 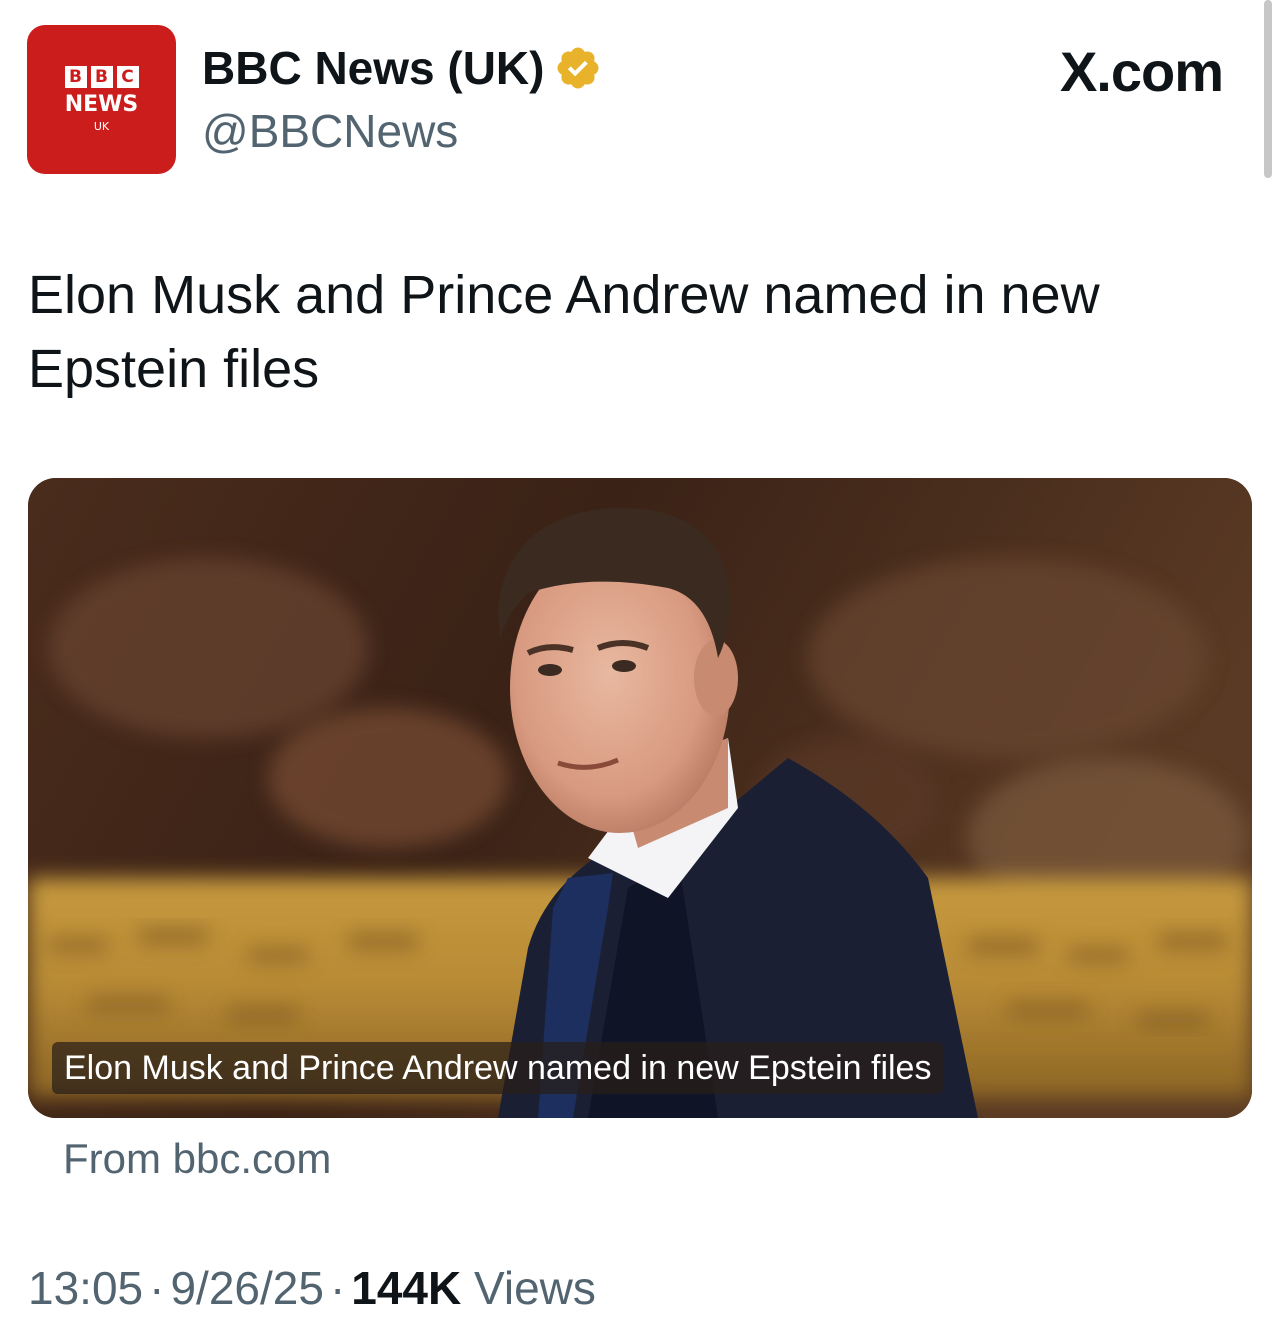 What do you see at coordinates (127, 76) in the screenshot?
I see `bbc-logo-block: C` at bounding box center [127, 76].